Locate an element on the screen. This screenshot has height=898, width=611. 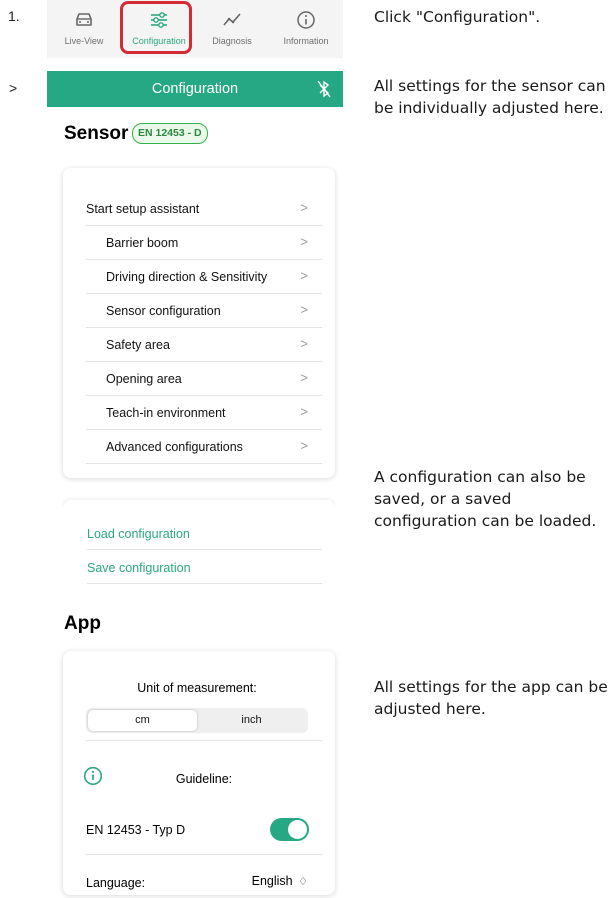
link-label: Save configuration is located at coordinates (139, 568).